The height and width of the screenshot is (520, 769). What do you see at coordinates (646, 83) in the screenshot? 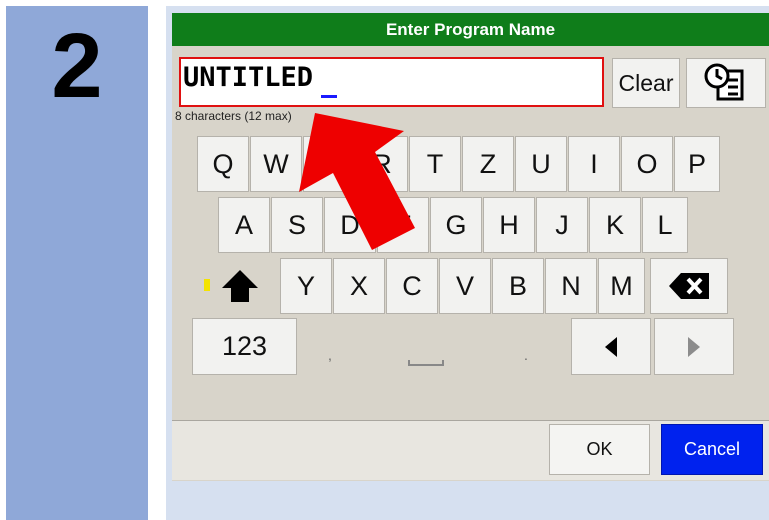
I see `clear-button: Clear` at bounding box center [646, 83].